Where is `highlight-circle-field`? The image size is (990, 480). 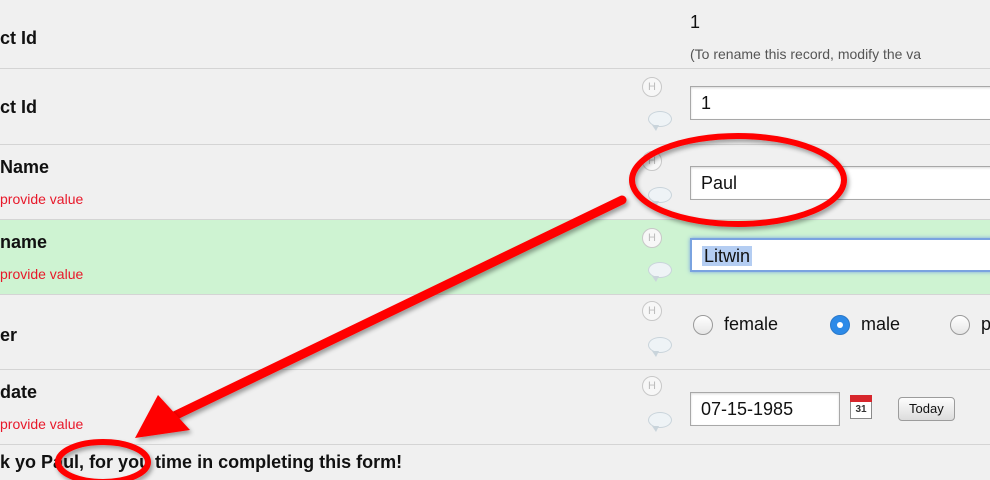
highlight-circle-field is located at coordinates (738, 180).